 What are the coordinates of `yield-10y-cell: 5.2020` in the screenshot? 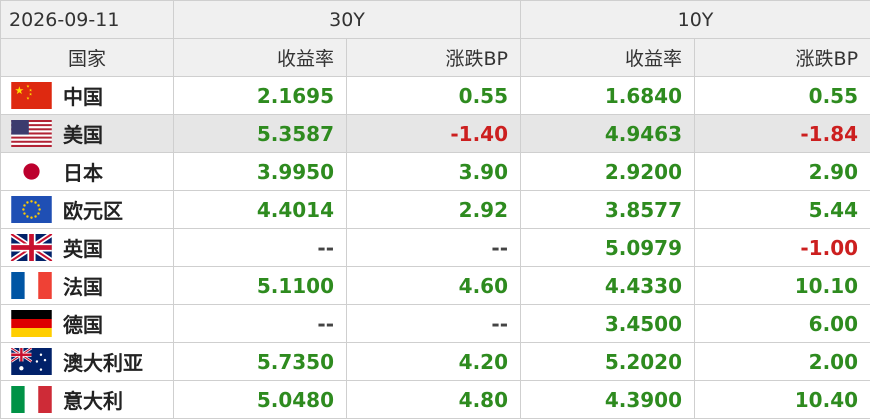 It's located at (608, 362).